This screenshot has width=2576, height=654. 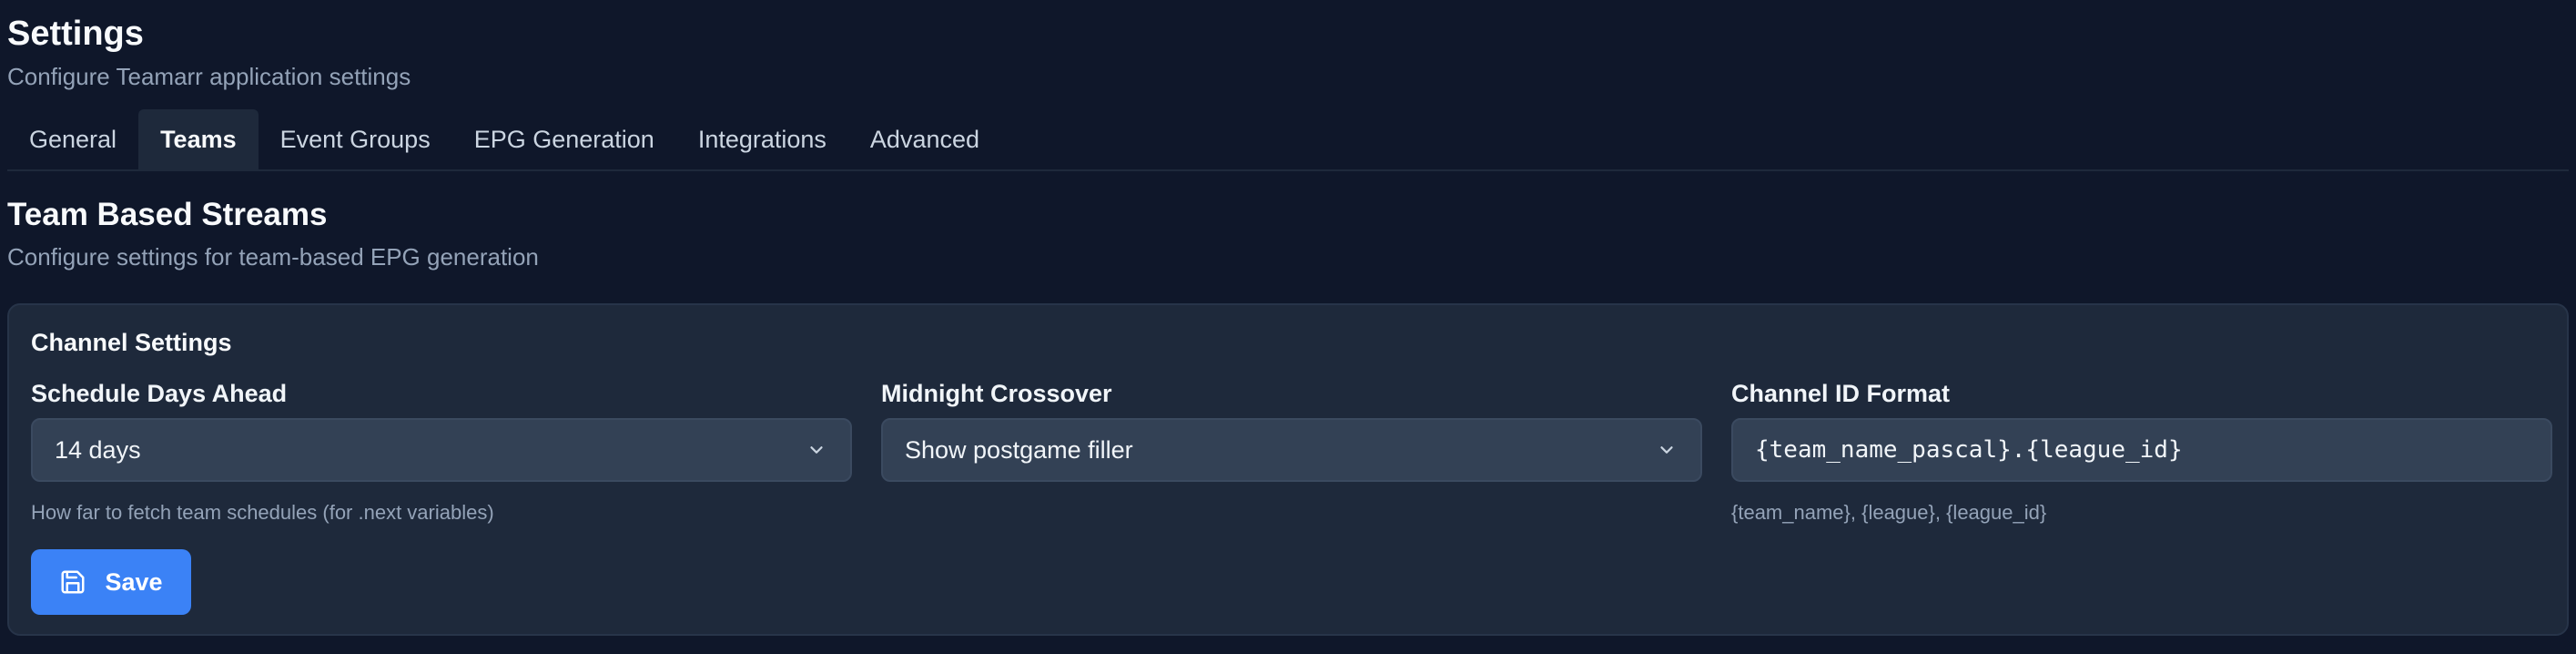 What do you see at coordinates (209, 76) in the screenshot?
I see `page-subtitle: Configure Teamarr application settings` at bounding box center [209, 76].